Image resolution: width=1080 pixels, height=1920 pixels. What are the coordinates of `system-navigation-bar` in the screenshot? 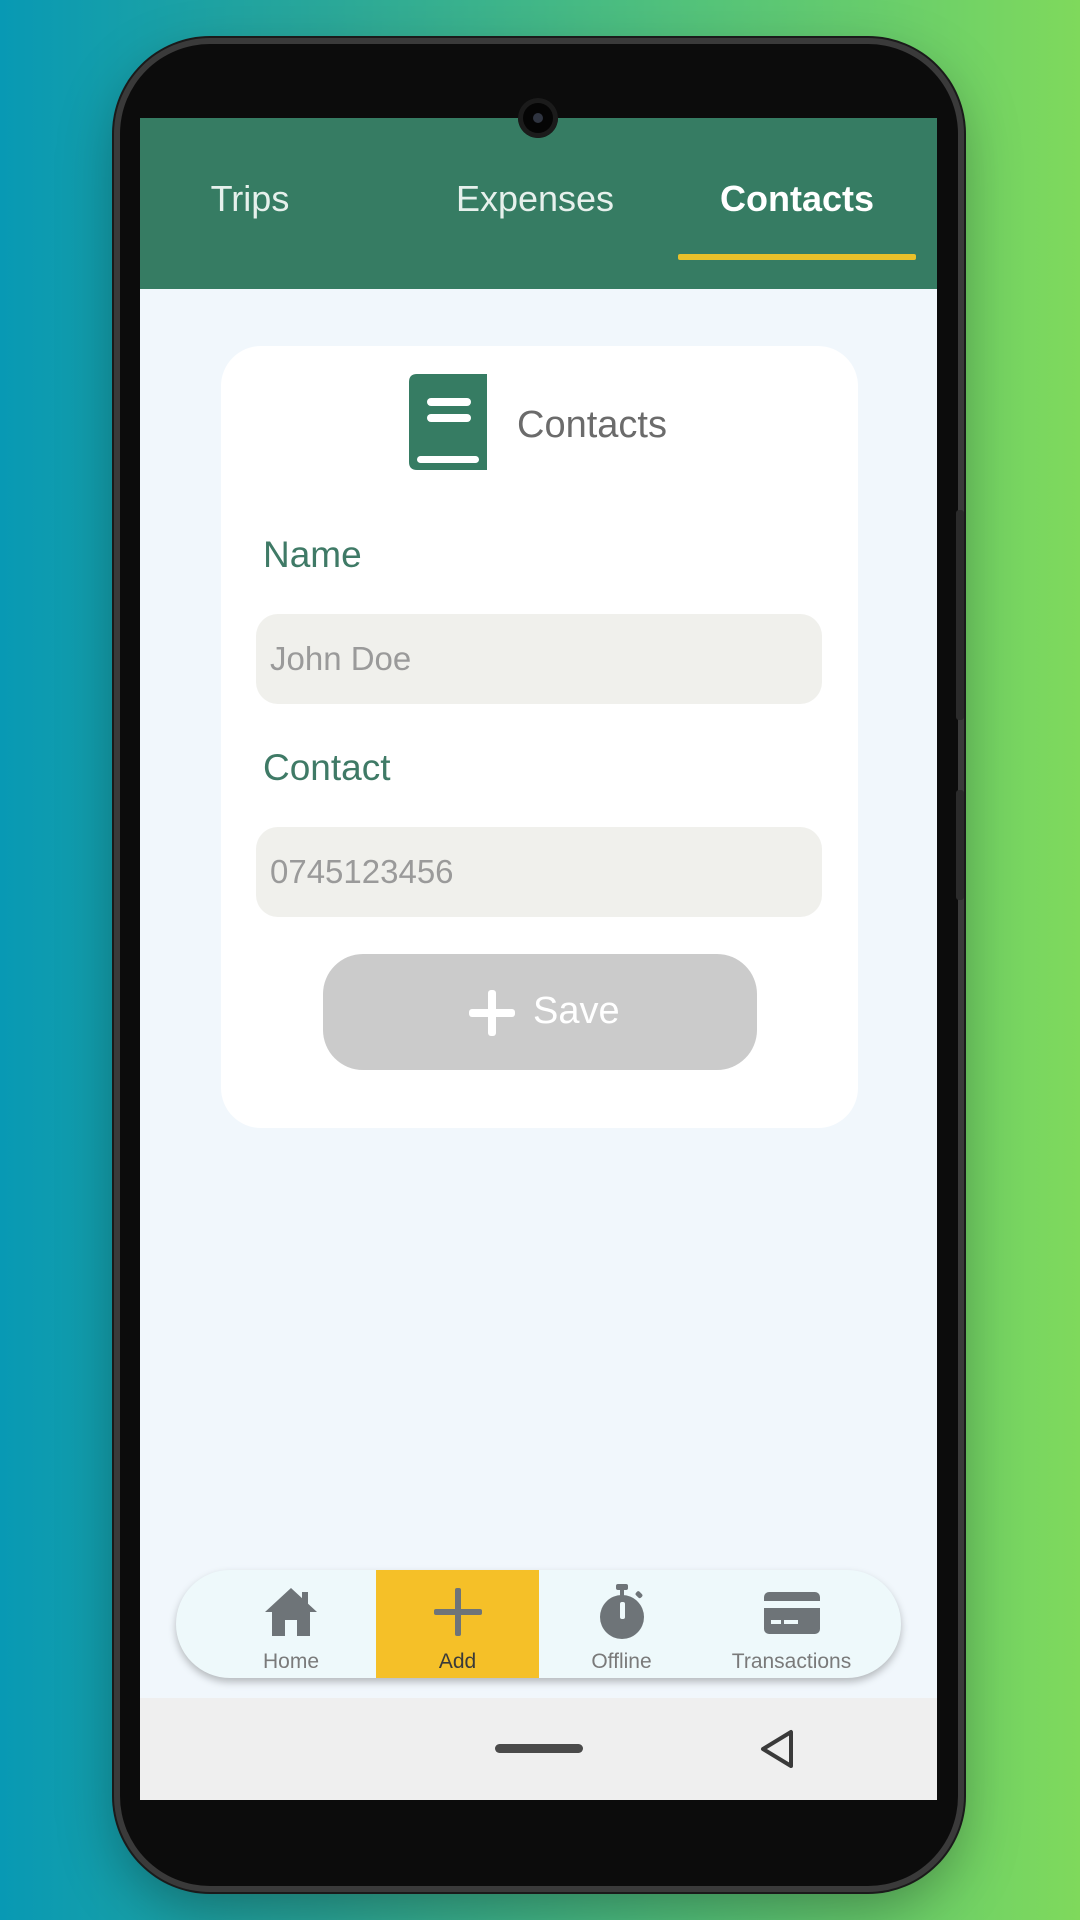 It's located at (538, 1749).